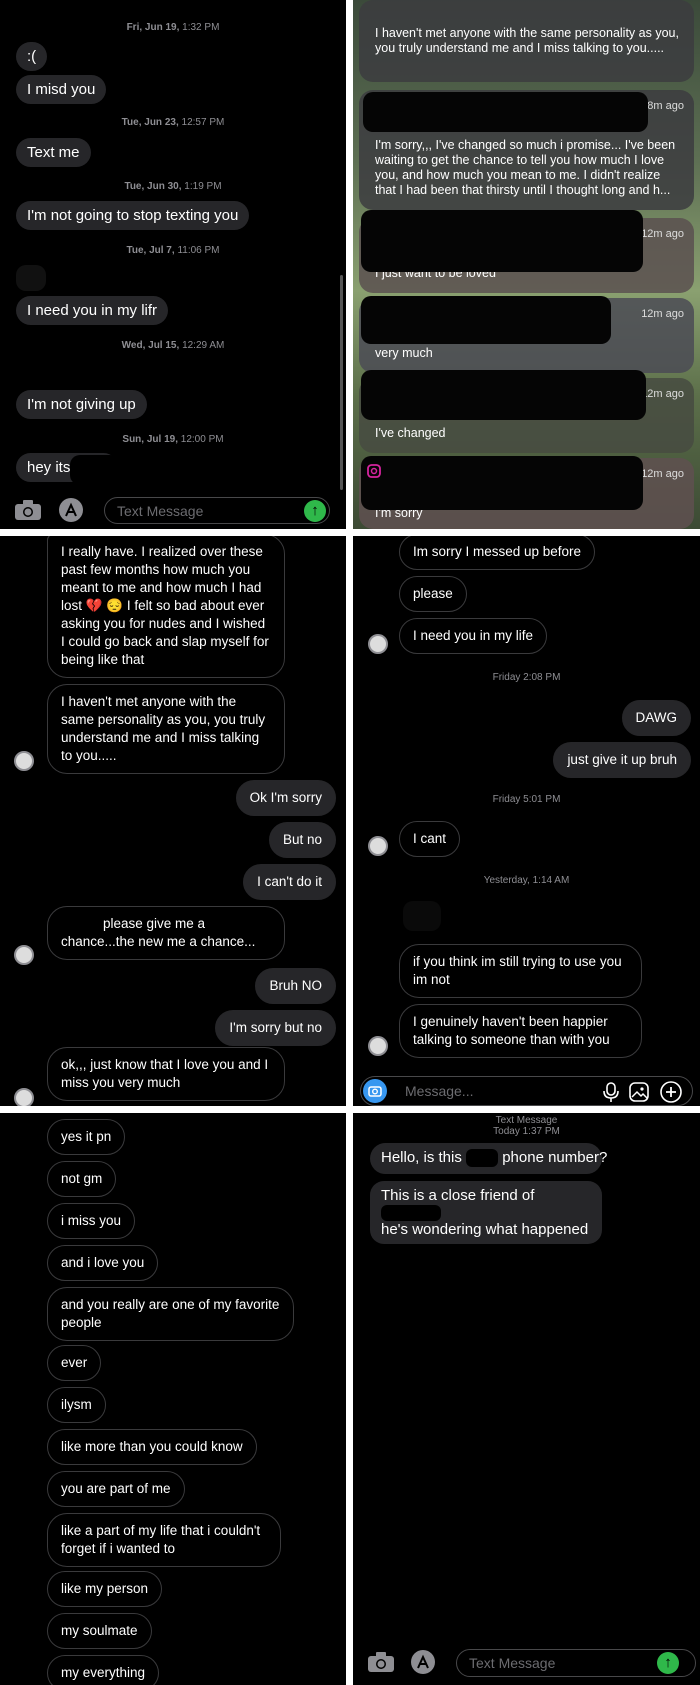 The height and width of the screenshot is (1685, 700). Describe the element at coordinates (526, 1126) in the screenshot. I see `conversation-header: Text Message Today 1:37 PM` at that location.